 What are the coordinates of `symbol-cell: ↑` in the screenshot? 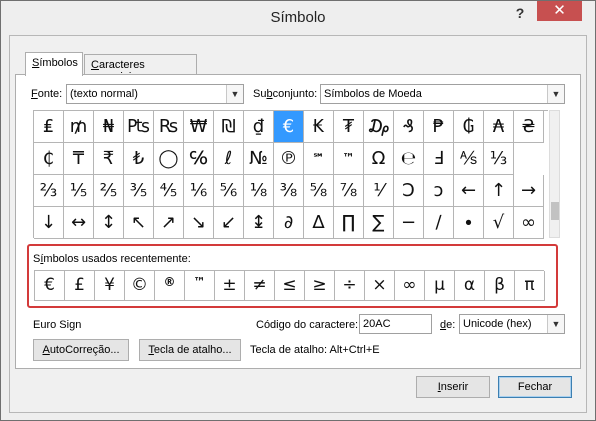 It's located at (499, 191).